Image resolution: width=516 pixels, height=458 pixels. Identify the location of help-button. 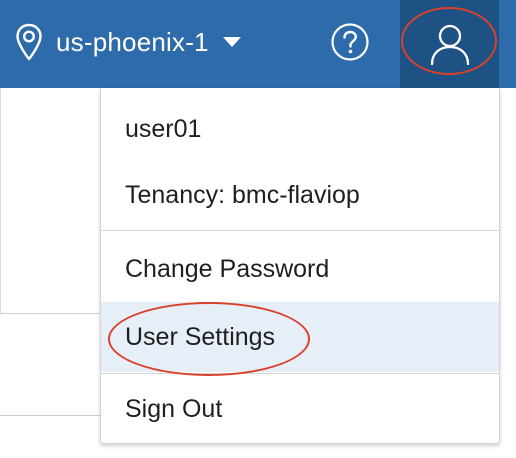
(350, 42).